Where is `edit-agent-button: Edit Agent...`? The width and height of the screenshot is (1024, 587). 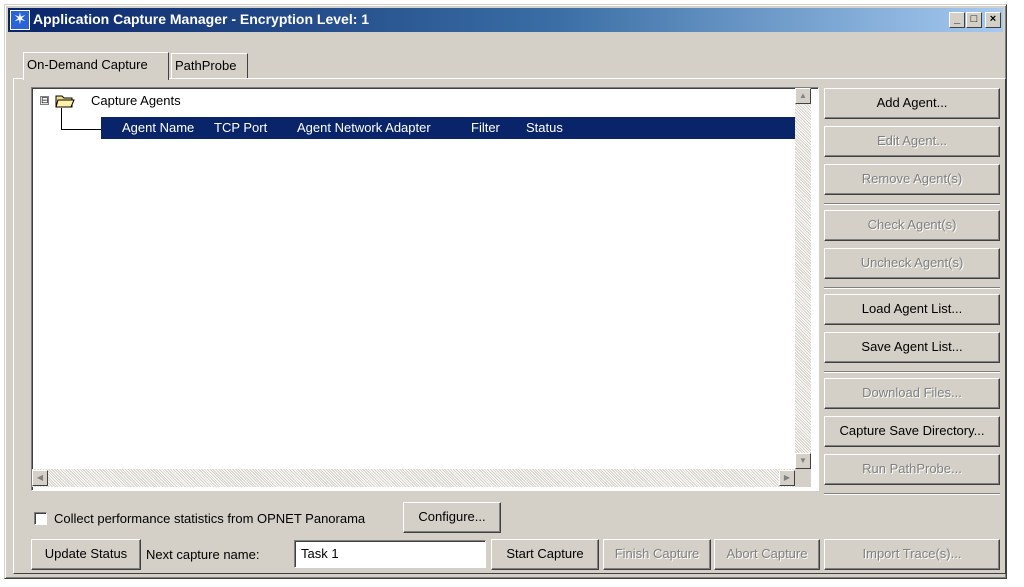
edit-agent-button: Edit Agent... is located at coordinates (912, 141).